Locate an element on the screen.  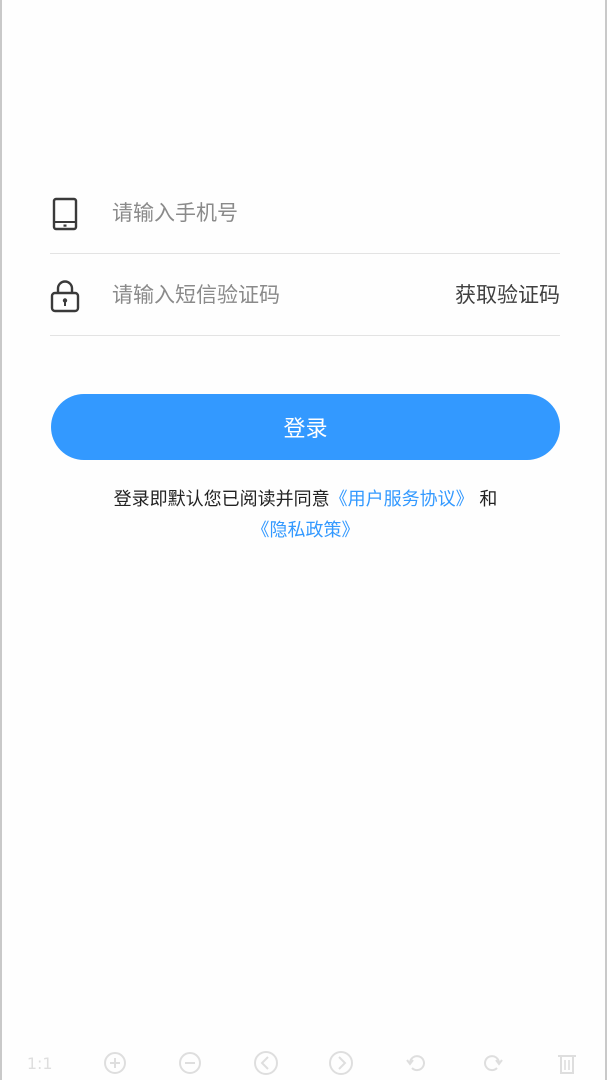
previous-icon is located at coordinates (266, 1063).